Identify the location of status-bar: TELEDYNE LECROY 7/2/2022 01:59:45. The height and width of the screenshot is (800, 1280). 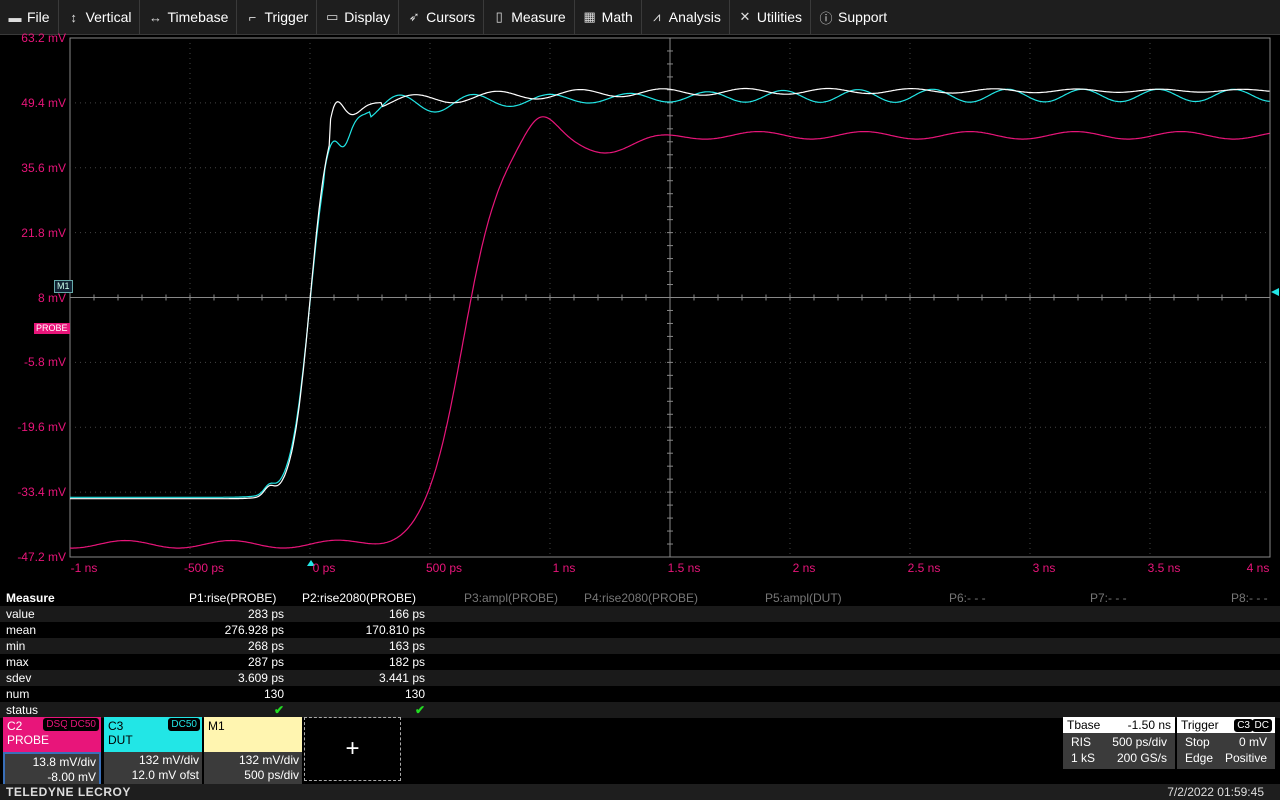
(640, 792).